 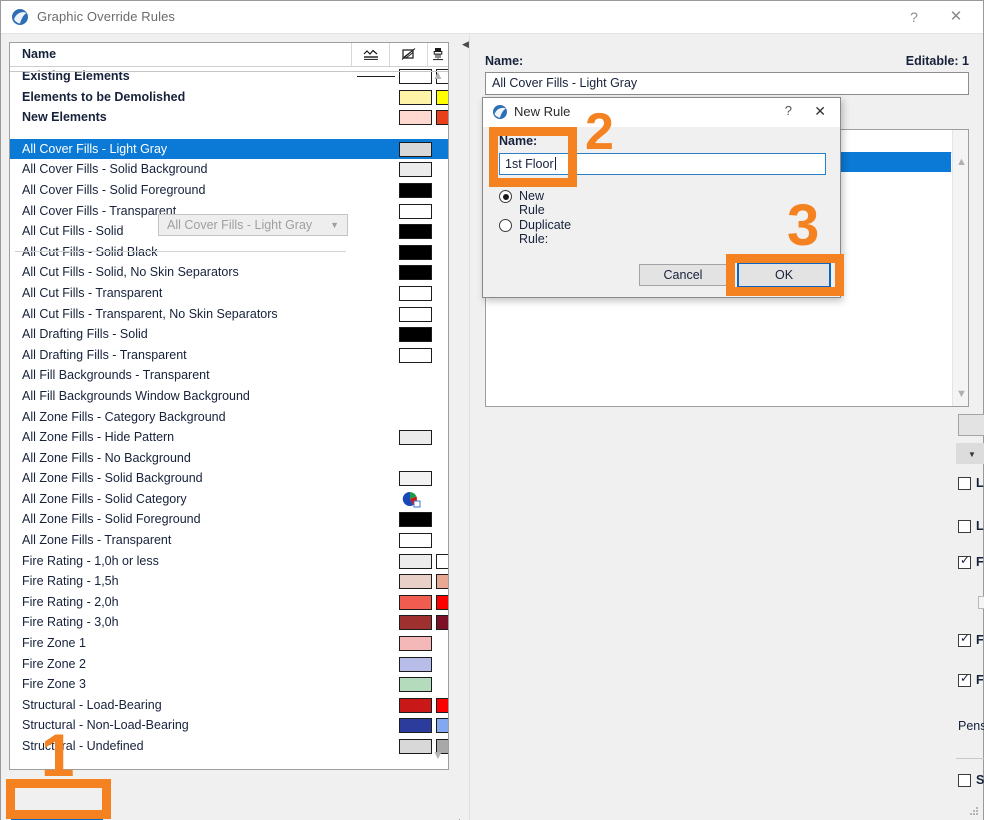 I want to click on dialog-help-icon: ?, so click(x=788, y=110).